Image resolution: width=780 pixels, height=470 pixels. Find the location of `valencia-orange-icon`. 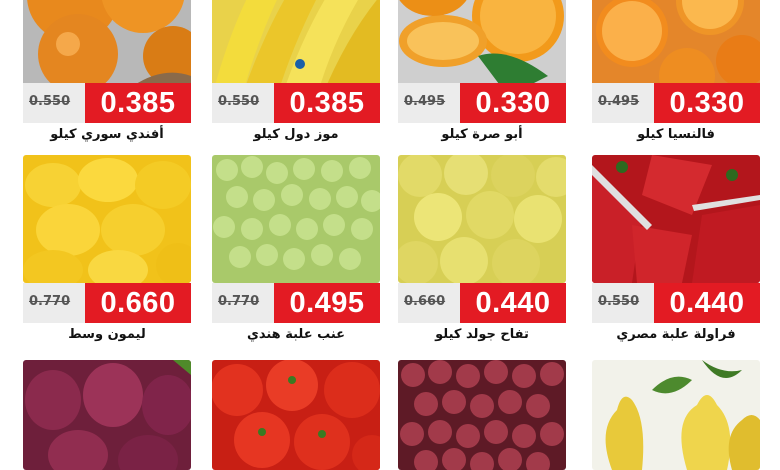

valencia-orange-icon is located at coordinates (676, 48).